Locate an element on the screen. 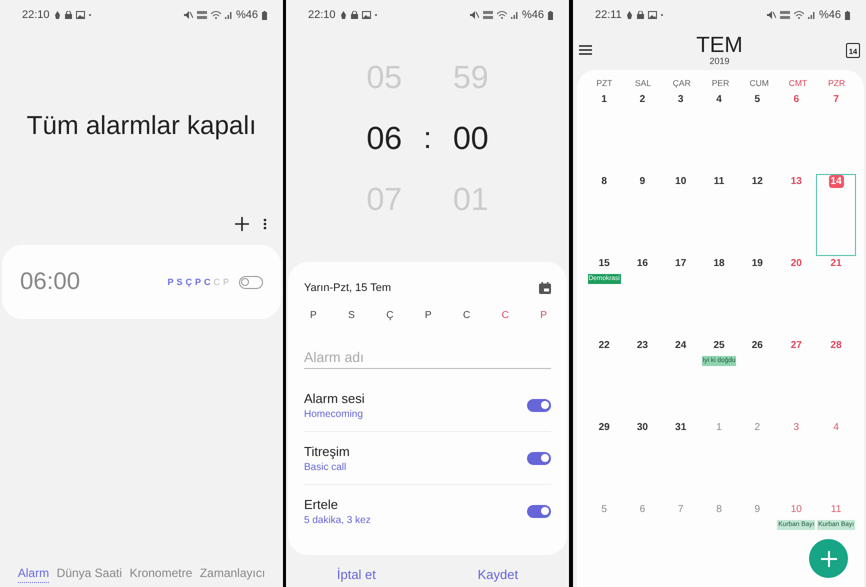 The image size is (866, 587). day-cell: 27 is located at coordinates (796, 379).